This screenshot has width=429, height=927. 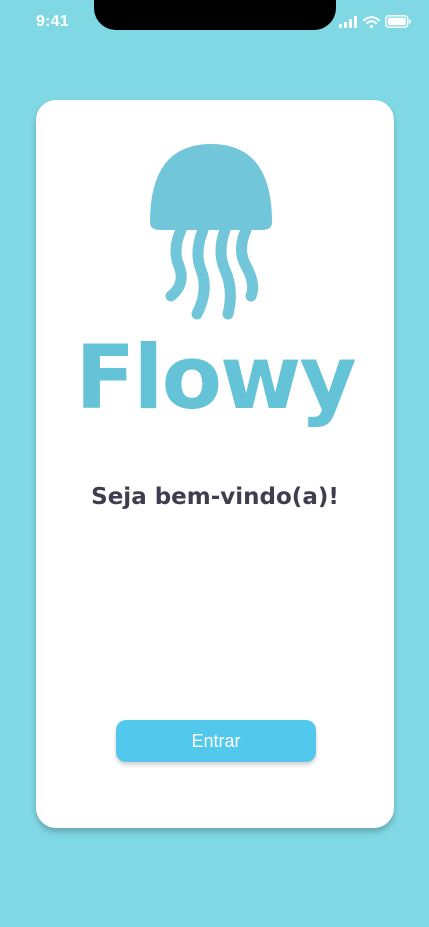 What do you see at coordinates (211, 232) in the screenshot?
I see `jellyfish-icon` at bounding box center [211, 232].